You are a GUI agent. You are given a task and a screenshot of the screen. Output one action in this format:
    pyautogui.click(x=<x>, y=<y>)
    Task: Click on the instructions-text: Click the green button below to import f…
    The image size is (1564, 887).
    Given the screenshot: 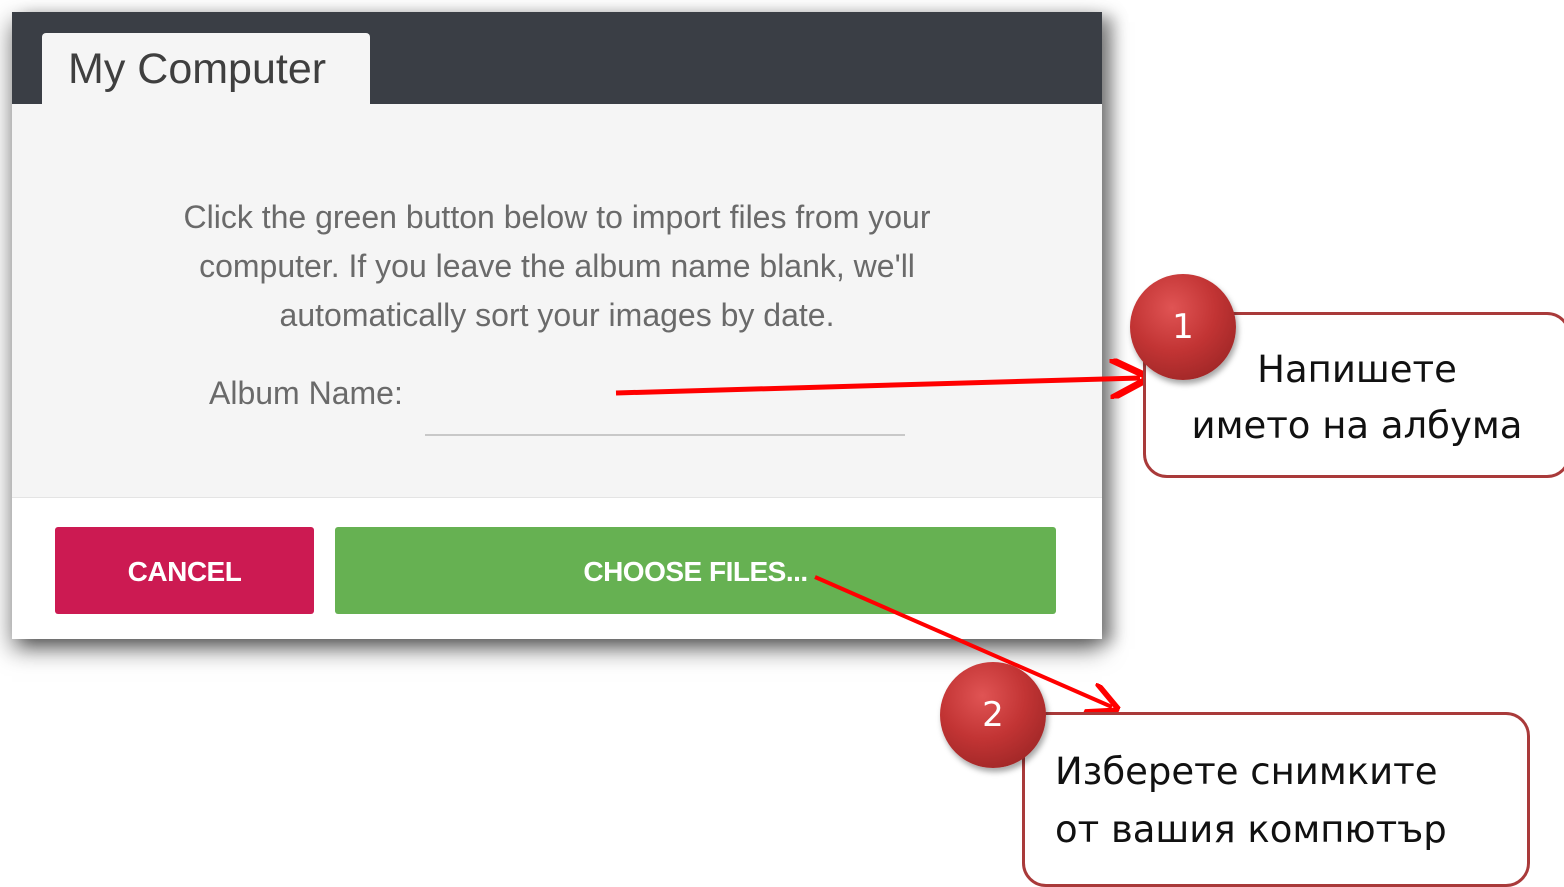 What is the action you would take?
    pyautogui.click(x=557, y=266)
    